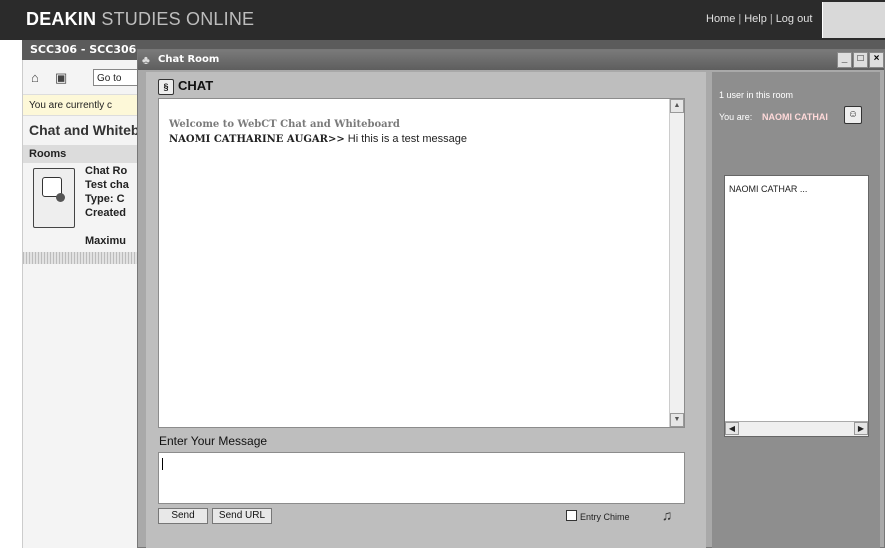 Image resolution: width=885 pixels, height=548 pixels. I want to click on course-map-icon: ▣, so click(62, 78).